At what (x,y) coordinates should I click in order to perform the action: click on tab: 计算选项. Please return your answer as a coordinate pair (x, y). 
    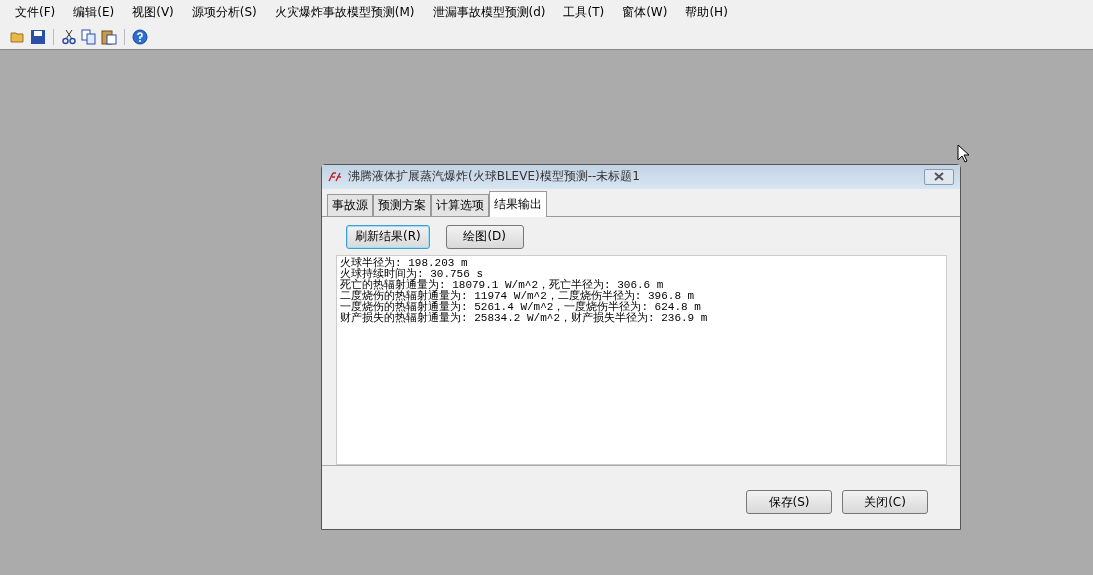
    Looking at the image, I should click on (460, 204).